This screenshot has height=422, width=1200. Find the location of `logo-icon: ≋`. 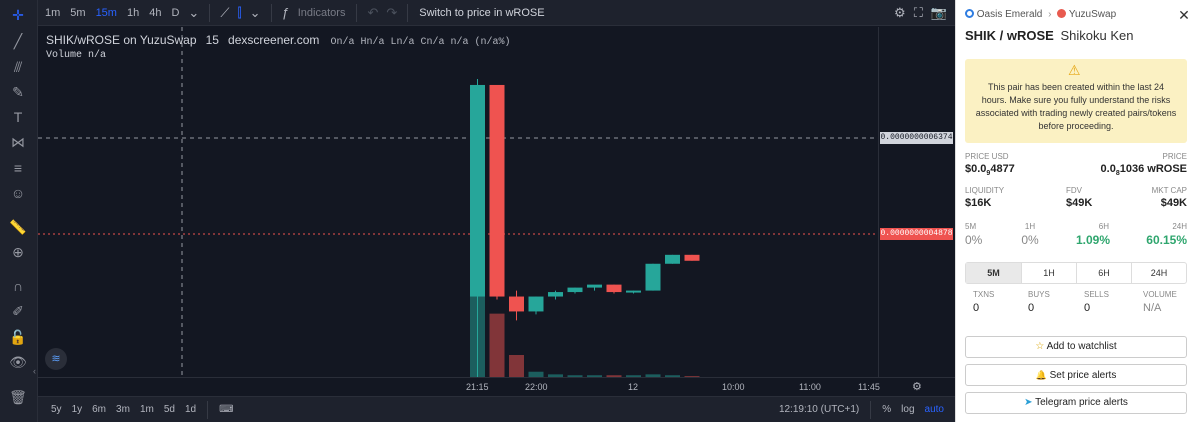

logo-icon: ≋ is located at coordinates (56, 359).